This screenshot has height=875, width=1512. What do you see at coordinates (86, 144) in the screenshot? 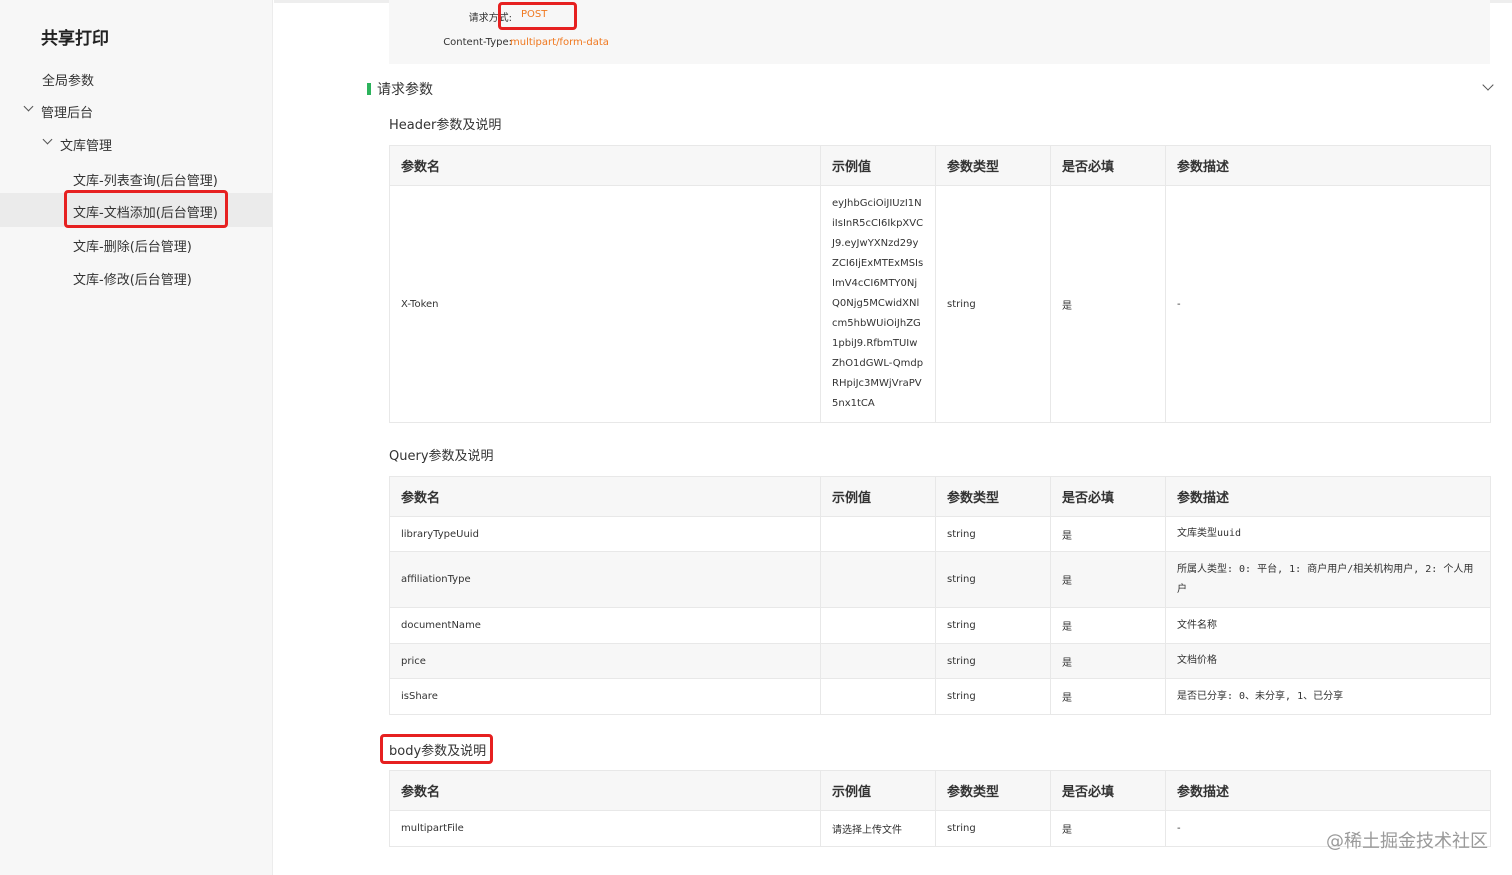
I see `sidebar-group-library: 文库管理` at bounding box center [86, 144].